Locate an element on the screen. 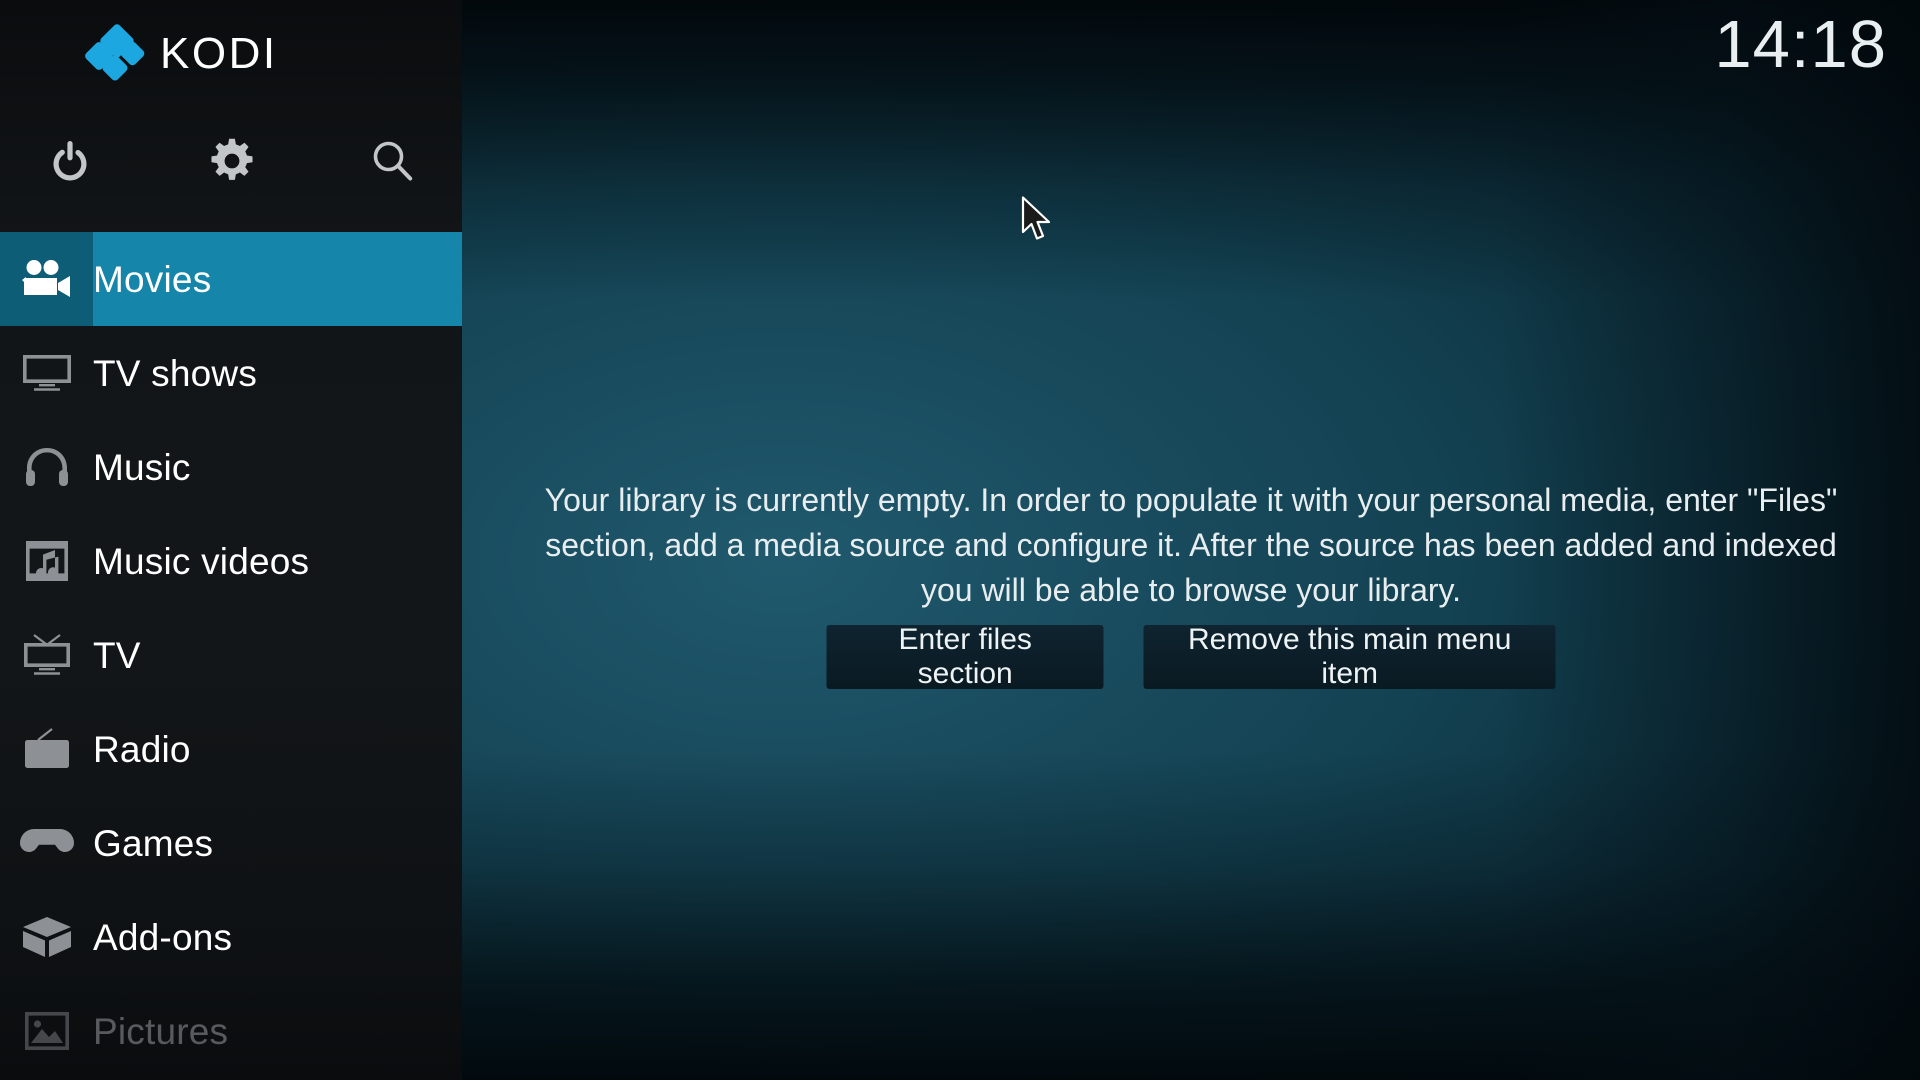  sidebar-item-add-ons: Add-ons is located at coordinates (231, 937).